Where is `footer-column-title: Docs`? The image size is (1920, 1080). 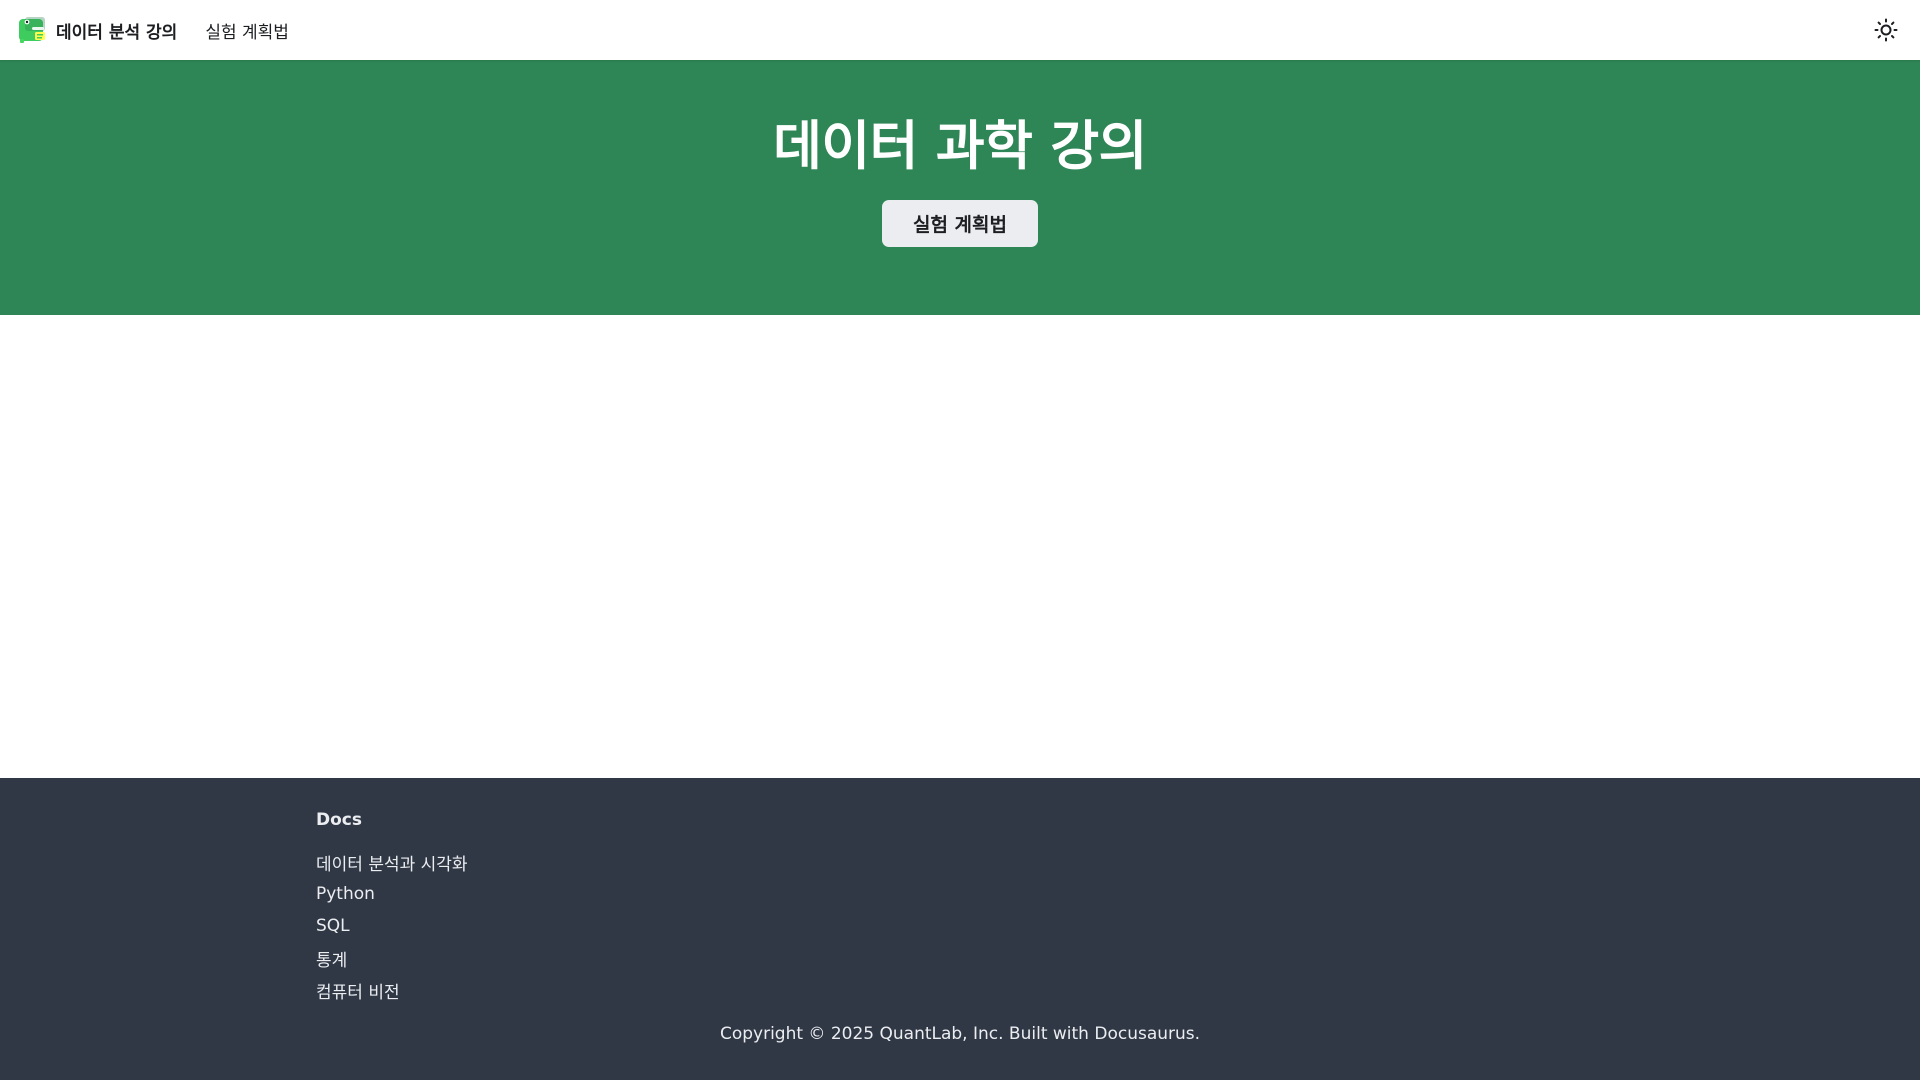
footer-column-title: Docs is located at coordinates (339, 820).